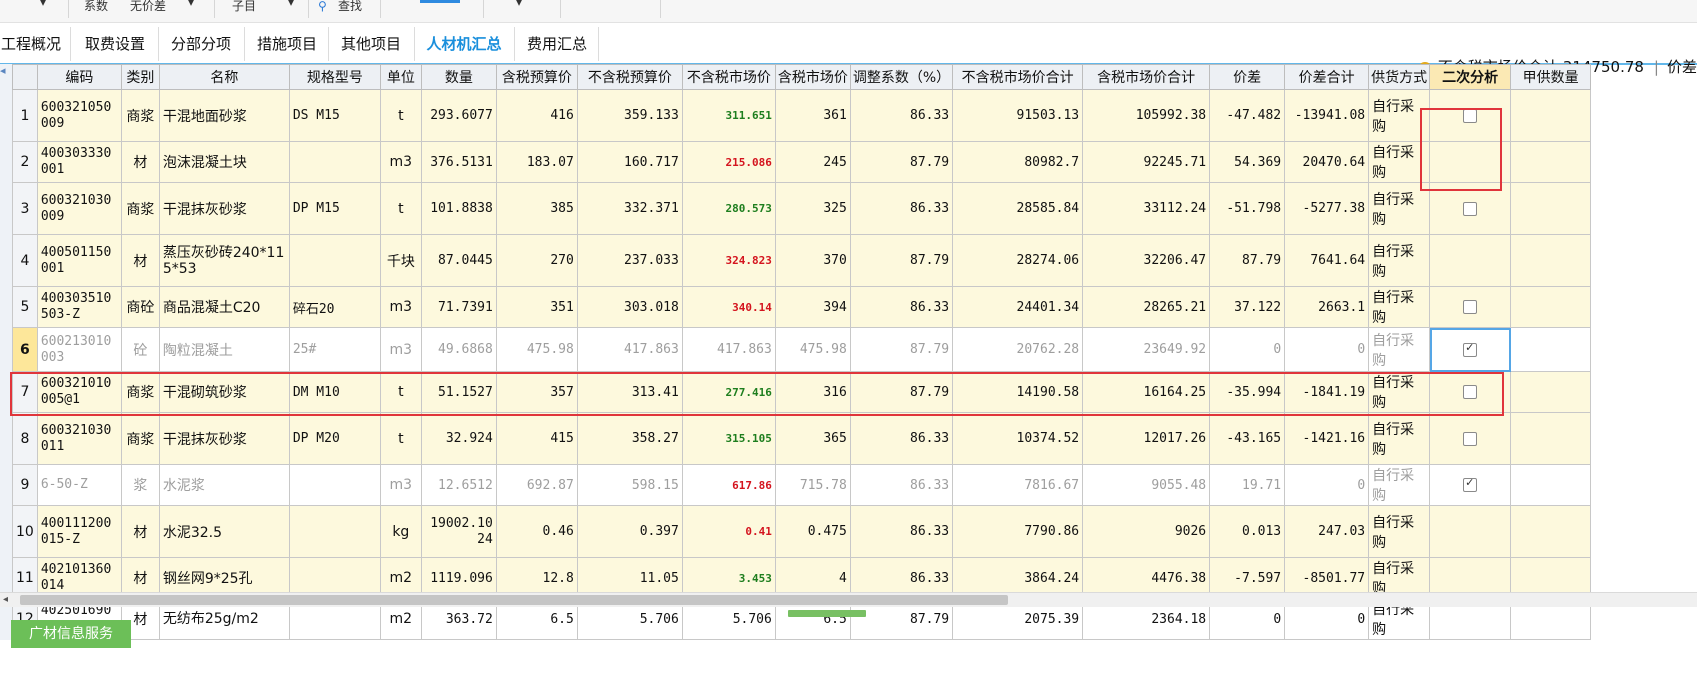 This screenshot has height=700, width=1697. I want to click on panel-splitter-handle, so click(827, 613).